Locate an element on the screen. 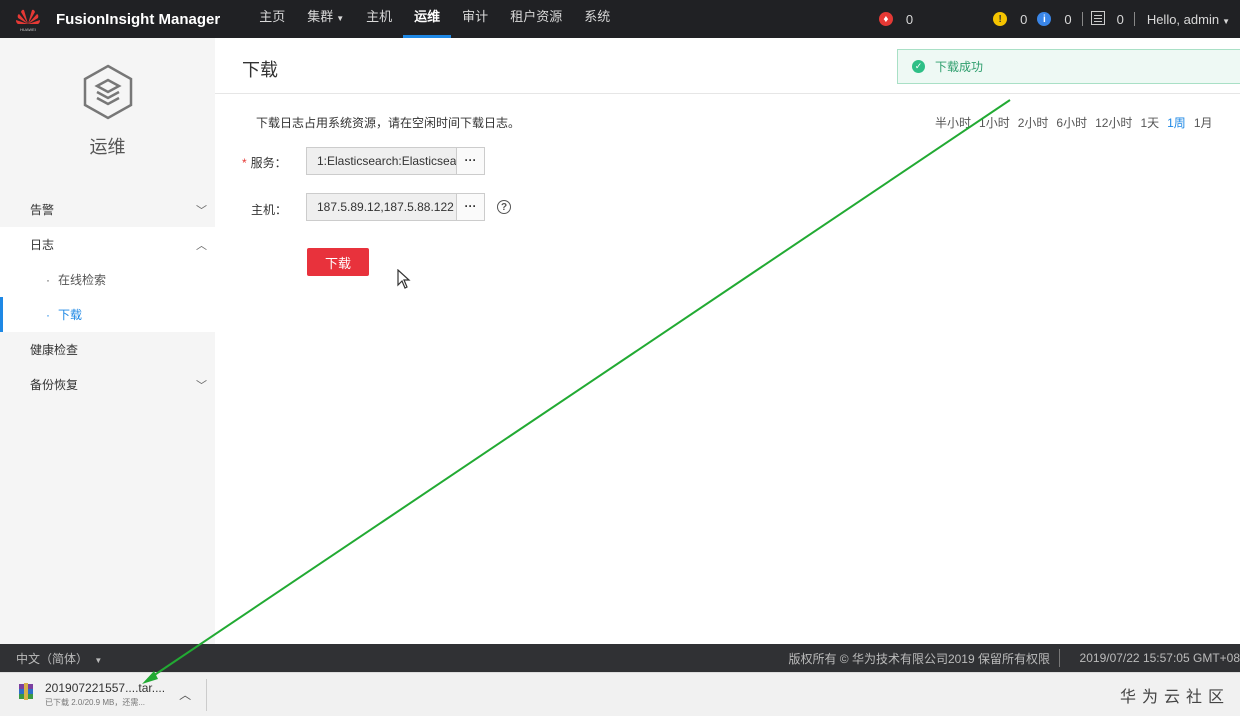  critical-alarm-count: ♦ 0 is located at coordinates (895, 19).